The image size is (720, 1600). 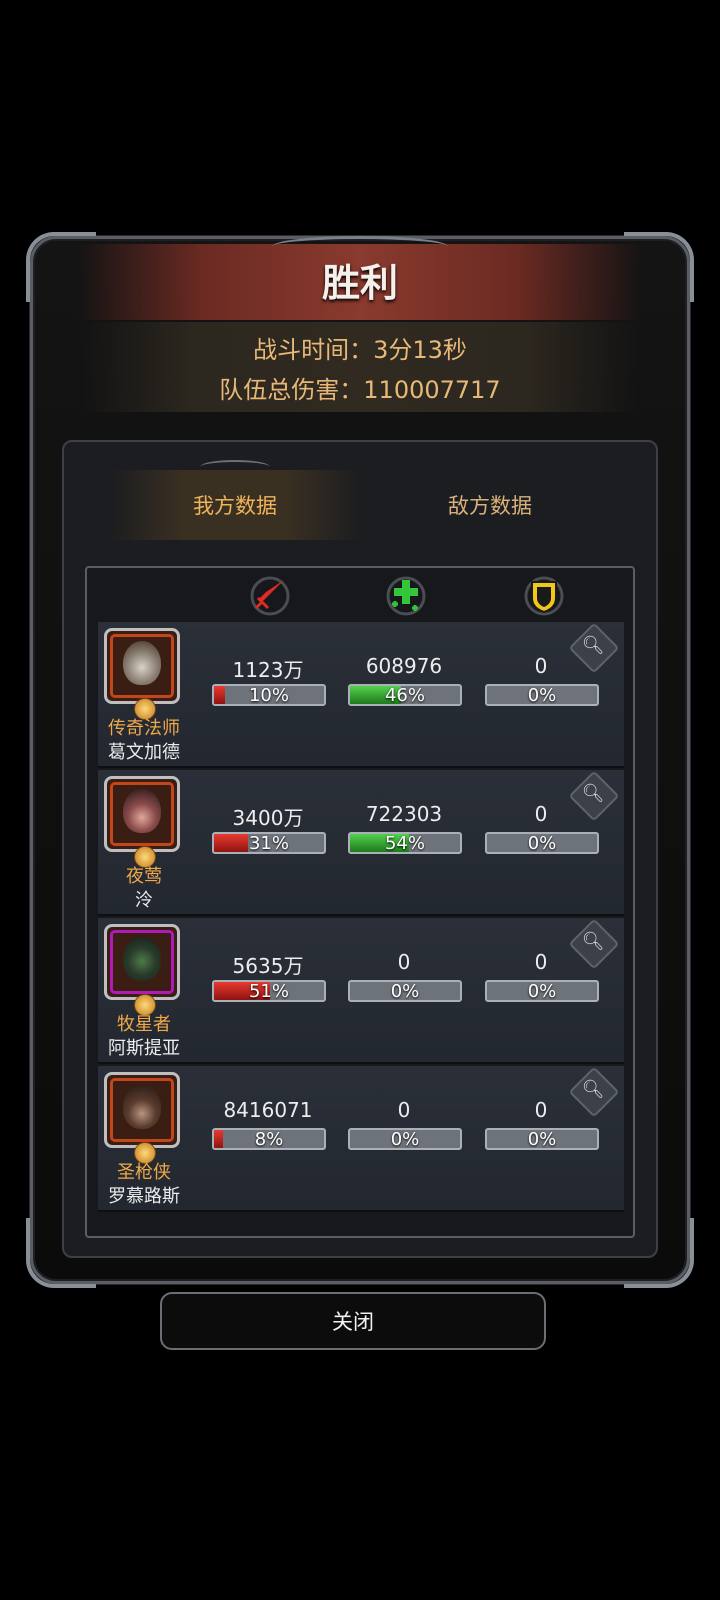 I want to click on damage-bar: 31%, so click(x=269, y=843).